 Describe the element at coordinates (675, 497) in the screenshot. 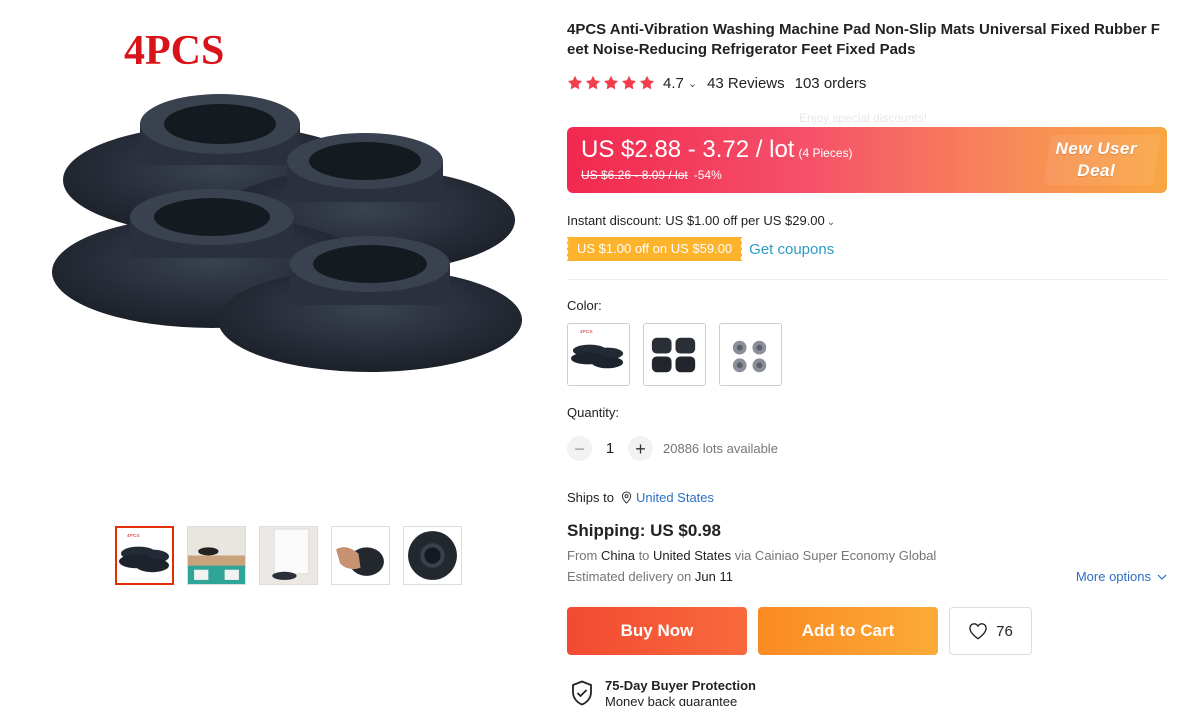

I see `ships-to-country: United States` at that location.